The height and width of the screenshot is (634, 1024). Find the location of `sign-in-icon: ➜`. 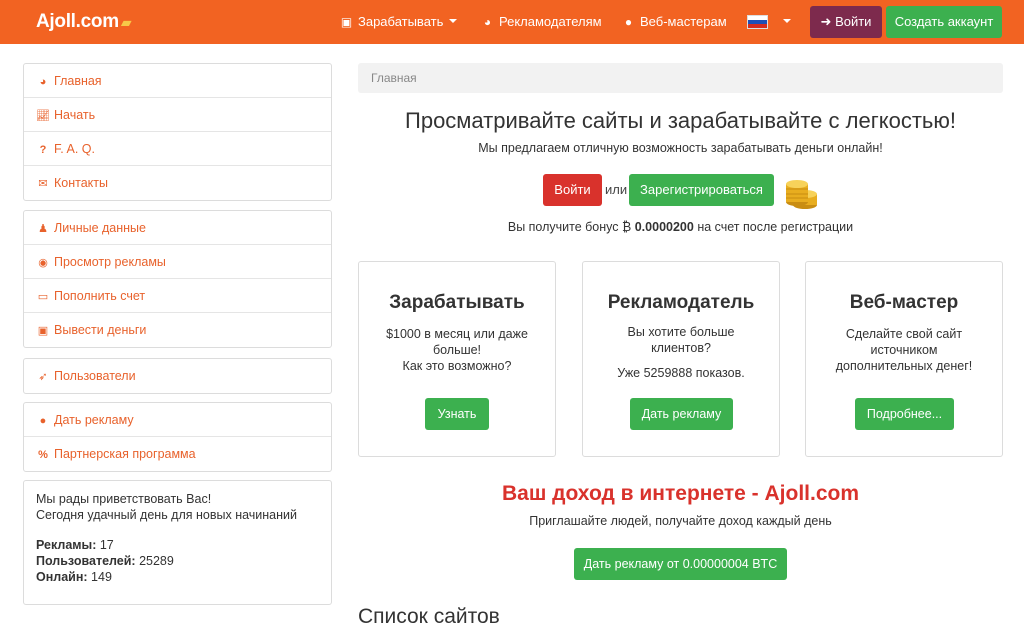

sign-in-icon: ➜ is located at coordinates (826, 21).